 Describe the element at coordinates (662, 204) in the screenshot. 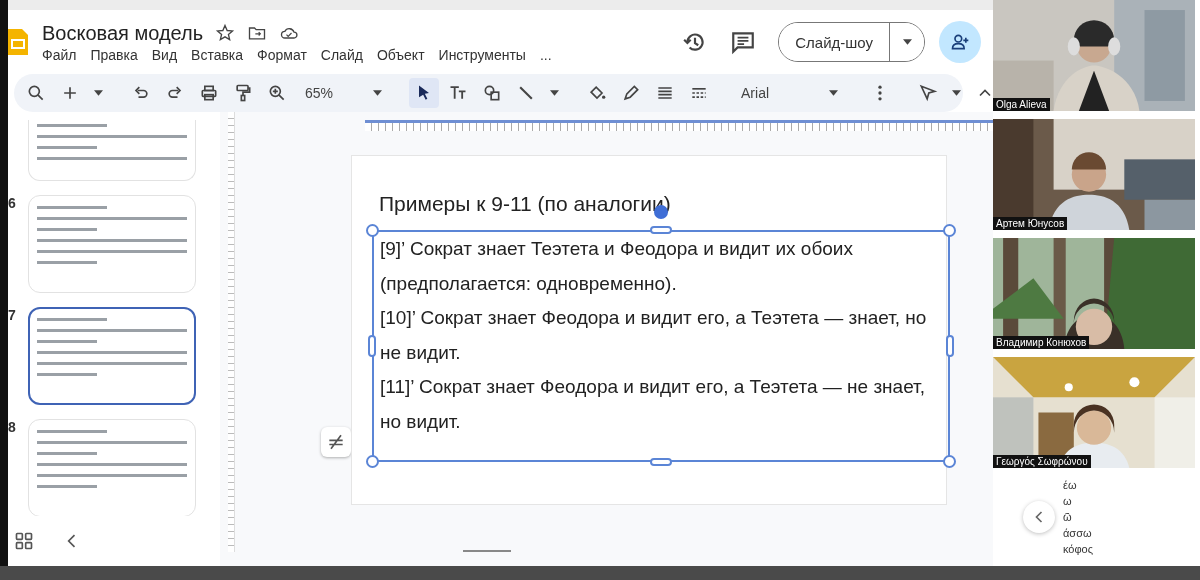

I see `slide-title: Примеры к 9-11 (по аналогии)` at that location.